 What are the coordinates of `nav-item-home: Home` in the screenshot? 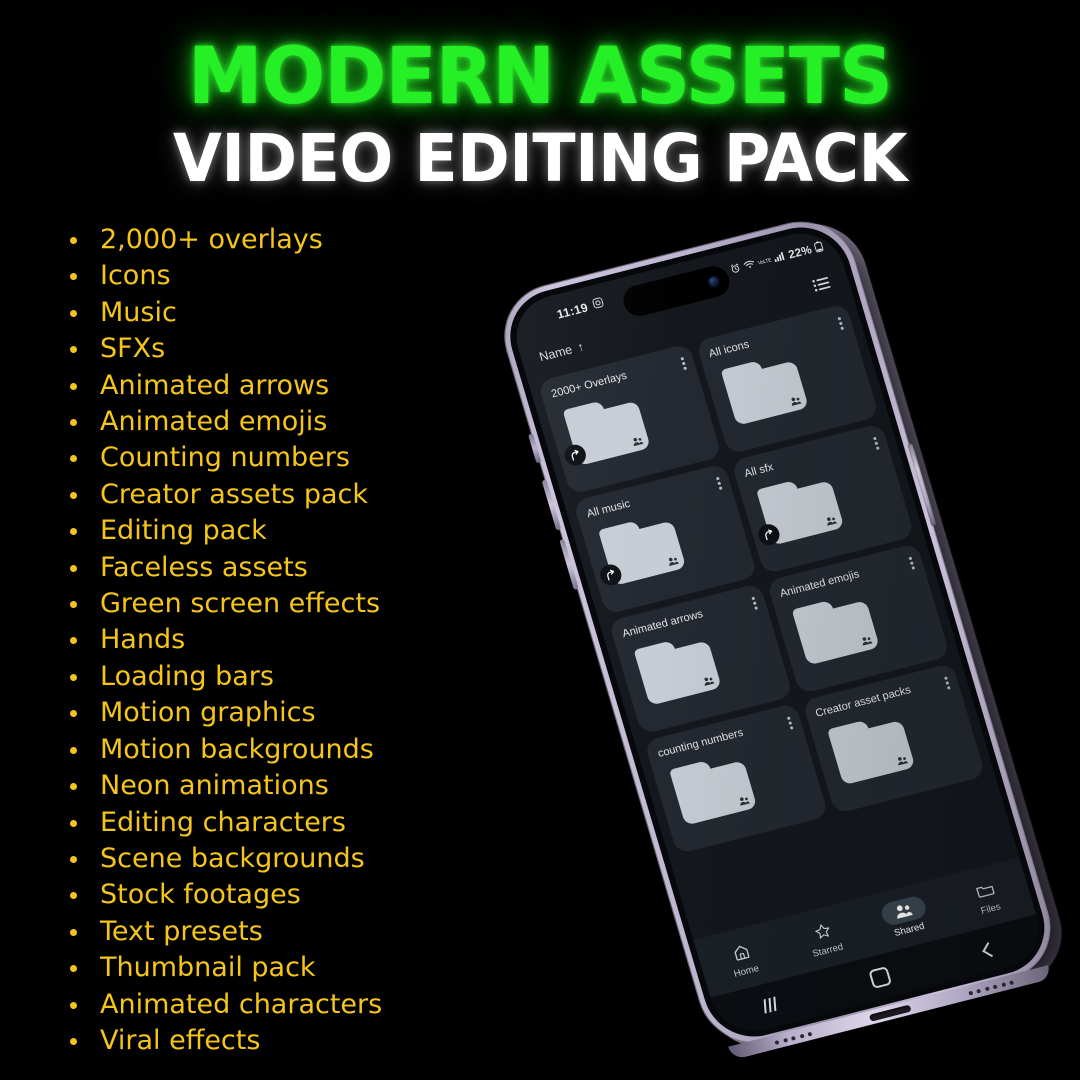 It's located at (742, 958).